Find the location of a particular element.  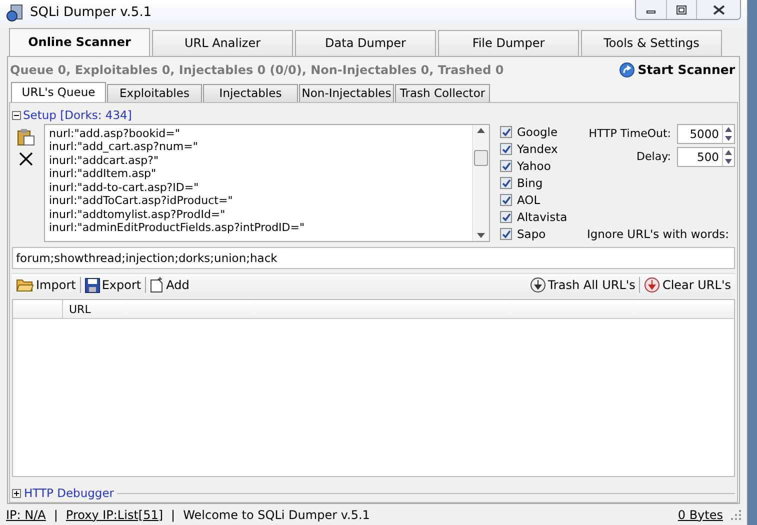

minimize-button is located at coordinates (651, 9).